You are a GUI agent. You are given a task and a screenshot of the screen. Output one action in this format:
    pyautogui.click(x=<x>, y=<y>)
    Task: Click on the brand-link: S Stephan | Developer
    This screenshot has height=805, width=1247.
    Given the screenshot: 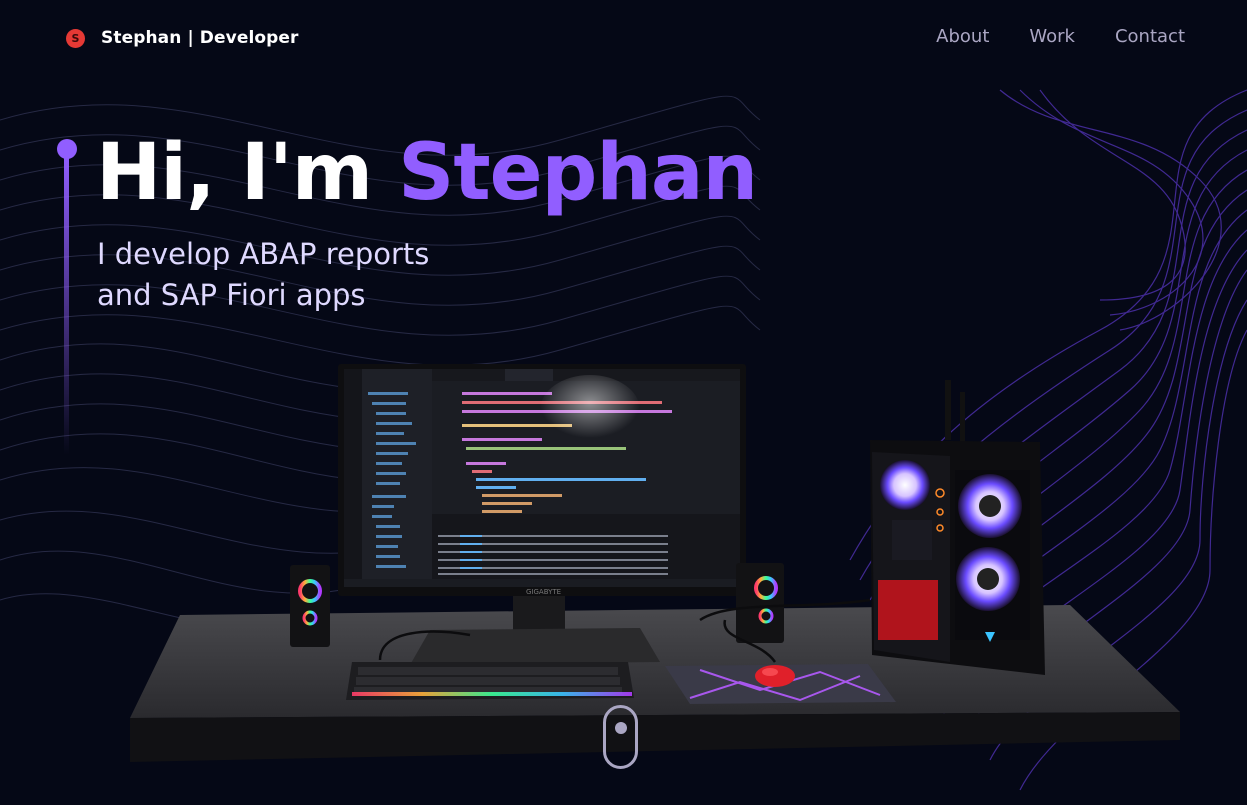 What is the action you would take?
    pyautogui.click(x=182, y=38)
    